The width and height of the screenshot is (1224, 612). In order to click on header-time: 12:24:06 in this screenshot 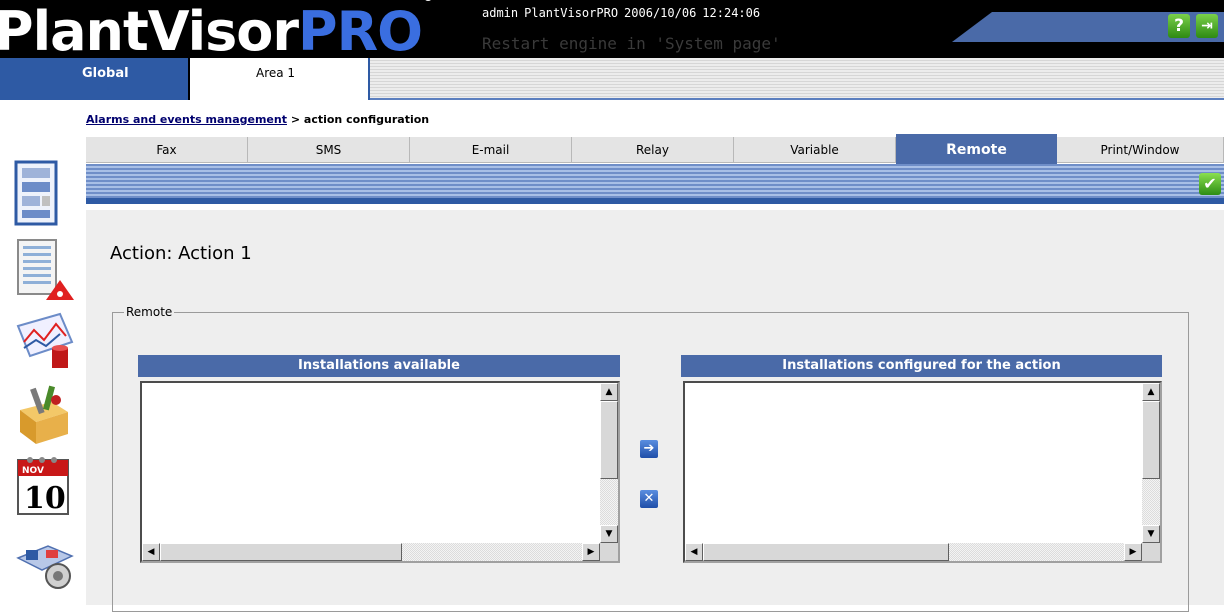, I will do `click(731, 13)`.